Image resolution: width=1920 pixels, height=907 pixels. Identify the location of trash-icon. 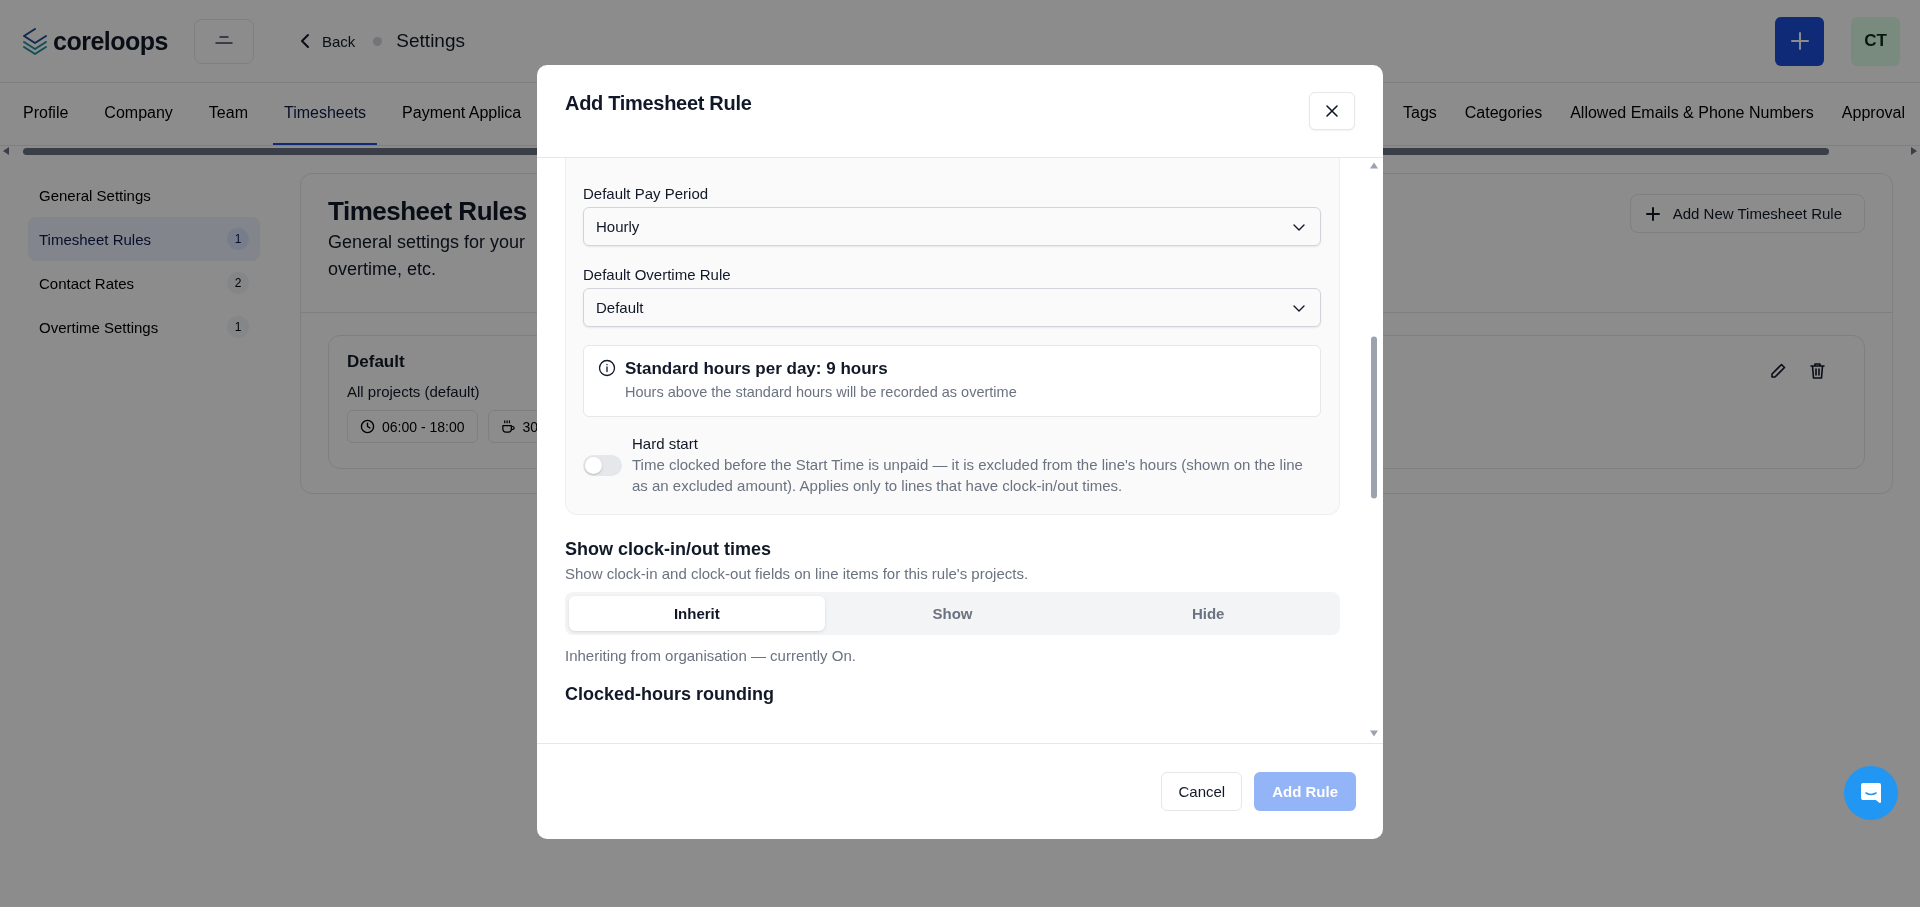
(1817, 371).